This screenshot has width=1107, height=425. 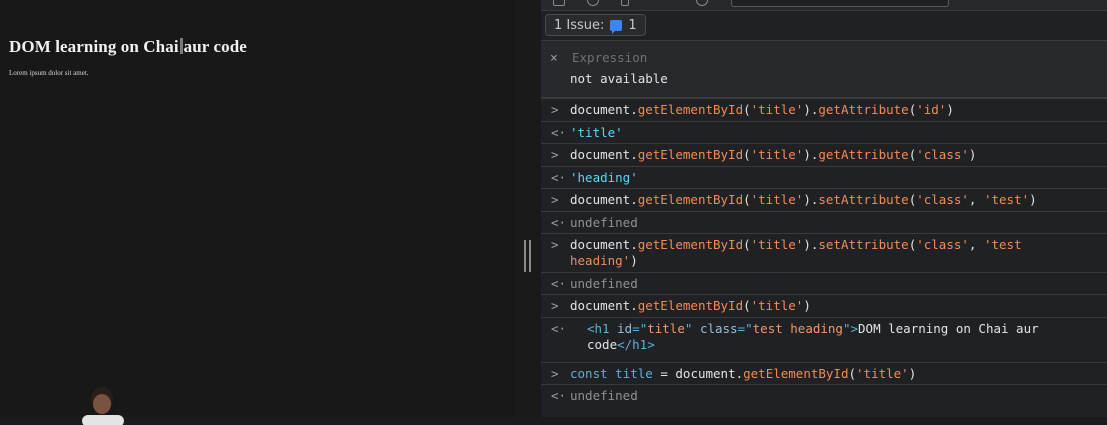 I want to click on live-expression-icon, so click(x=702, y=3).